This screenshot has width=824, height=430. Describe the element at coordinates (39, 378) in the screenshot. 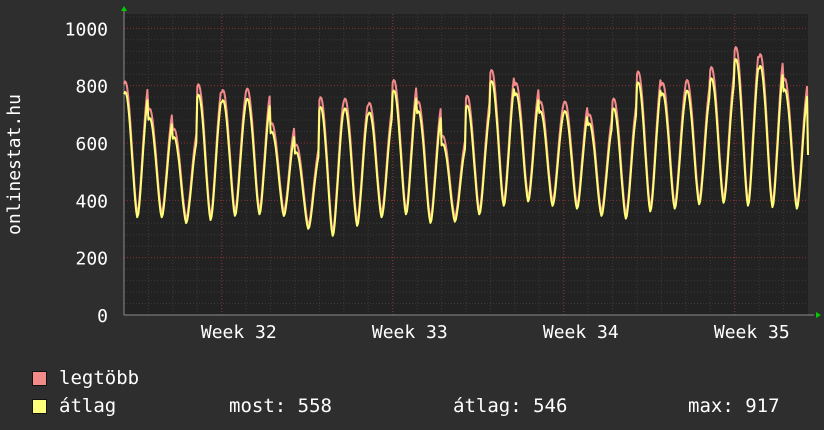

I see `legend-swatch-max` at that location.